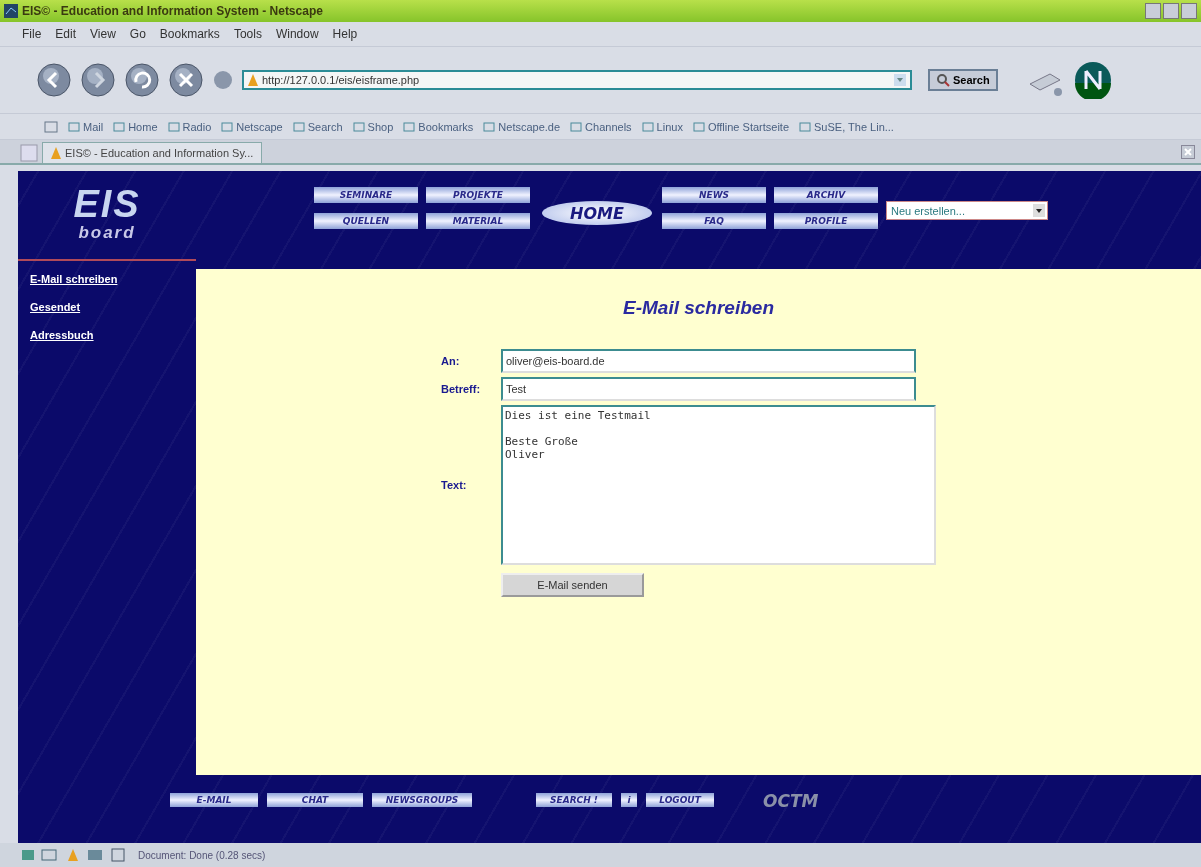 Image resolution: width=1201 pixels, height=867 pixels. What do you see at coordinates (142, 80) in the screenshot?
I see `reload-button` at bounding box center [142, 80].